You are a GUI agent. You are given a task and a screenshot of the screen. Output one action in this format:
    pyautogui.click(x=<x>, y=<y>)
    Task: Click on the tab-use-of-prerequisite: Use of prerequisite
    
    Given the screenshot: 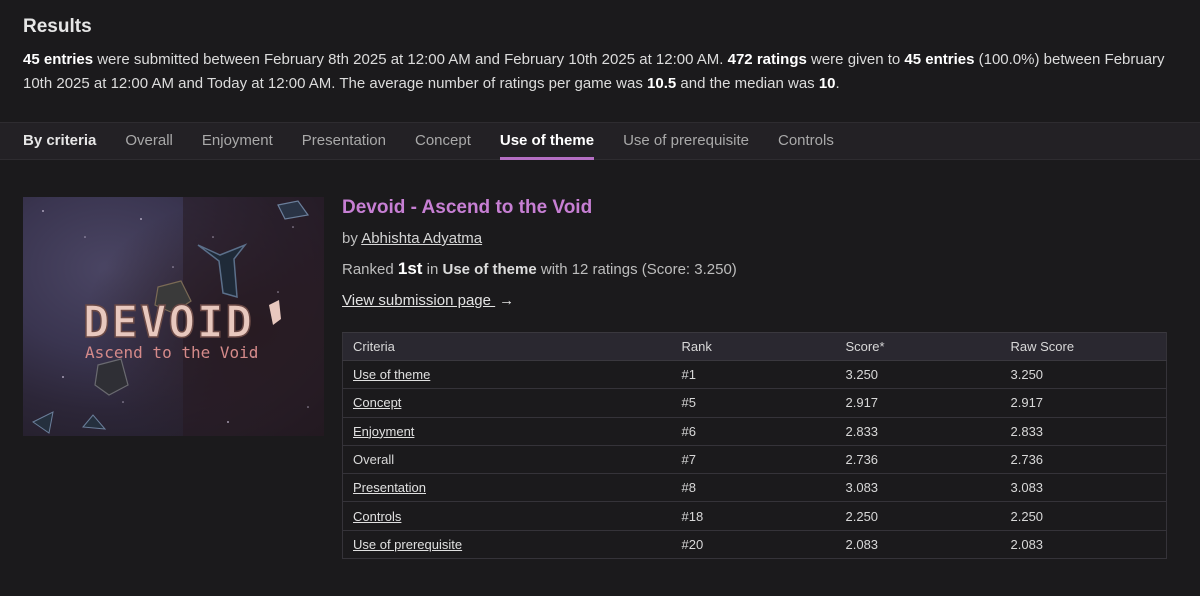 What is the action you would take?
    pyautogui.click(x=686, y=141)
    